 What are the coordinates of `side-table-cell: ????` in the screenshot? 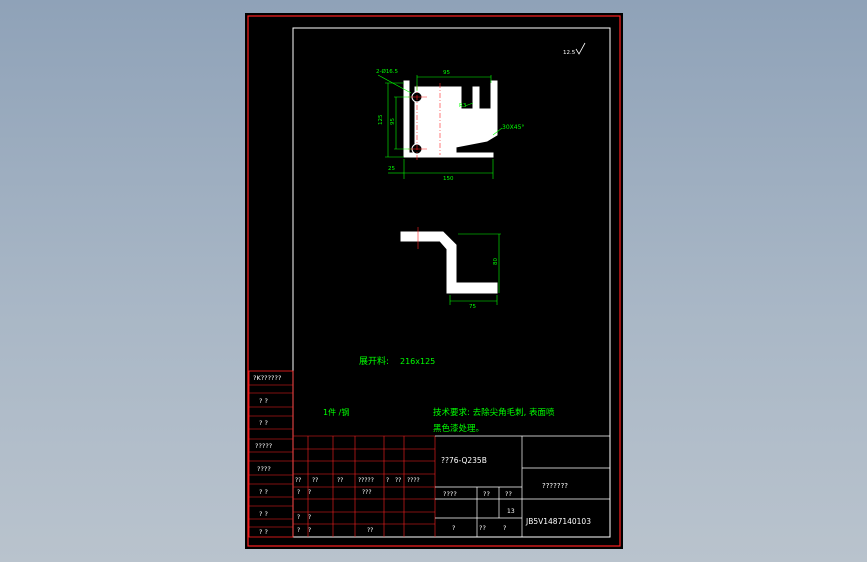 It's located at (264, 469).